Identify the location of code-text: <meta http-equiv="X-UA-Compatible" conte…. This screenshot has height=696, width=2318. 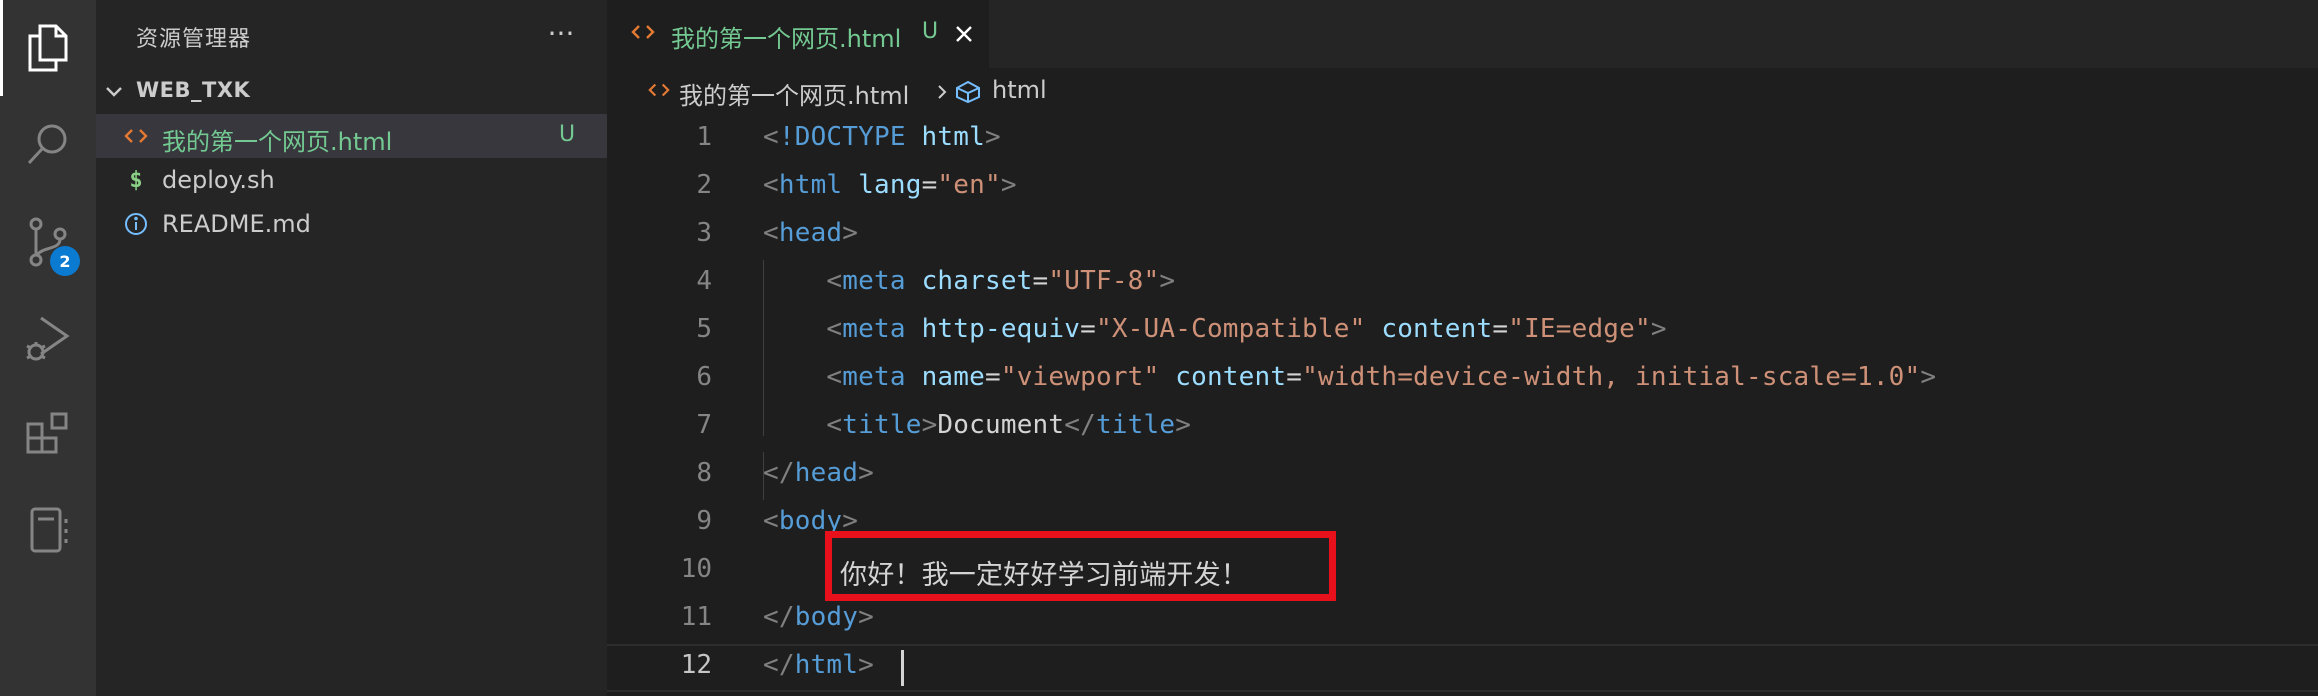
(1246, 329).